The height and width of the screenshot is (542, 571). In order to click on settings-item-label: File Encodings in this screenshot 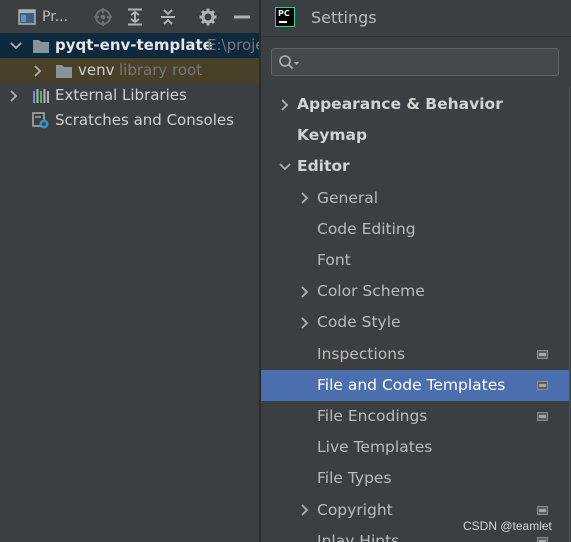, I will do `click(372, 416)`.